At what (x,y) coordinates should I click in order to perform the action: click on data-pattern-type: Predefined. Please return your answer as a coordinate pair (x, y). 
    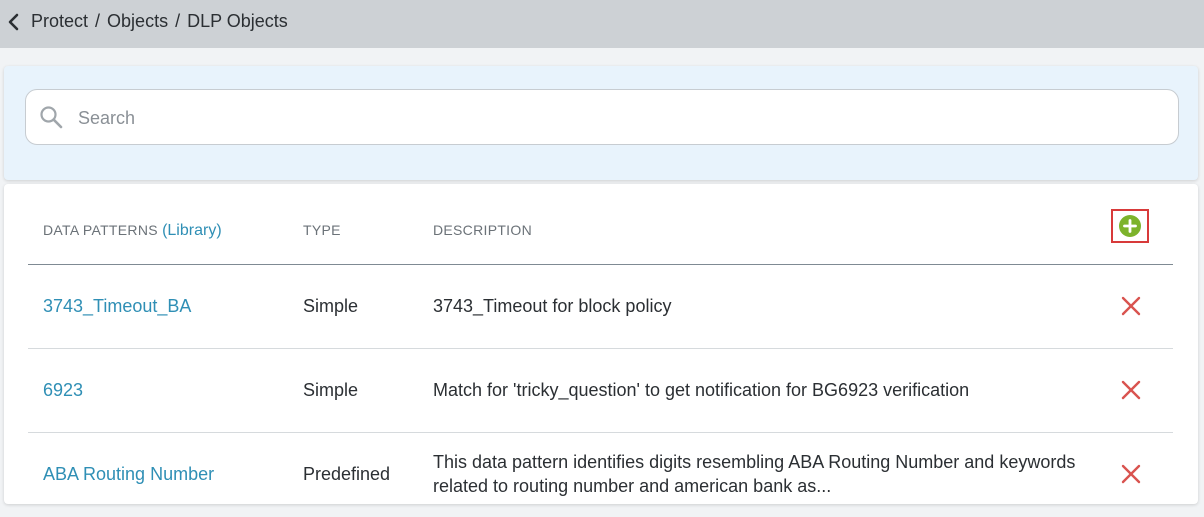
    Looking at the image, I should click on (347, 474).